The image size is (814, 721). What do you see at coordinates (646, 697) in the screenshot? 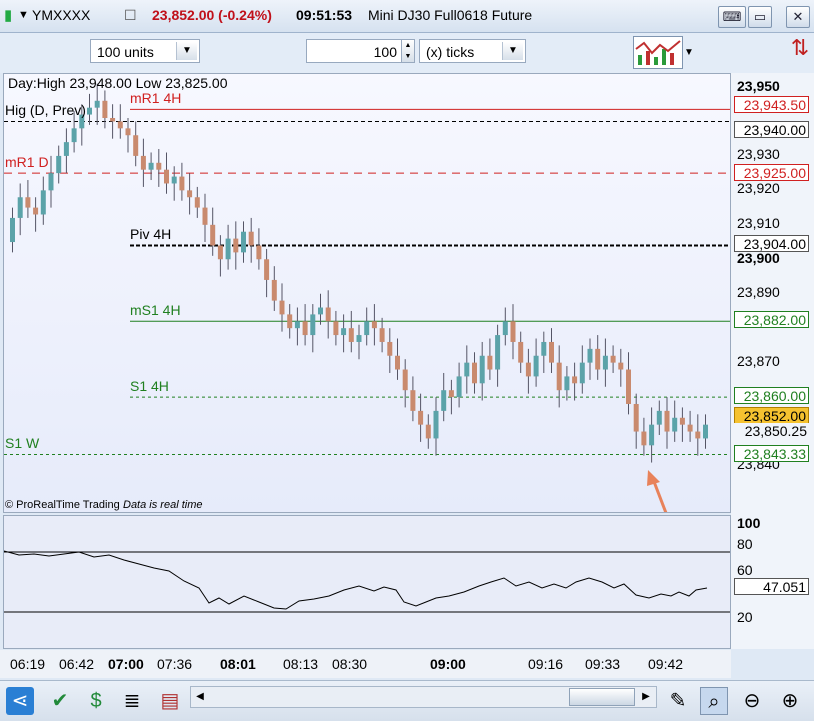
I see `scroll-right-icon: ▶` at bounding box center [646, 697].